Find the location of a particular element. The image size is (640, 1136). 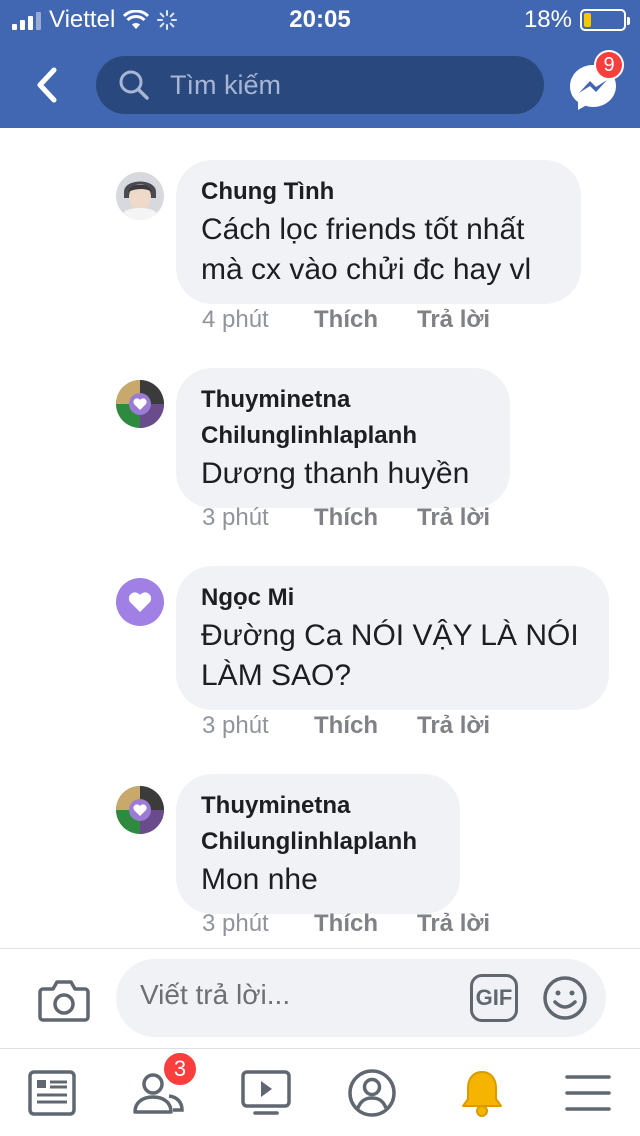

news-feed-icon is located at coordinates (52, 1093).